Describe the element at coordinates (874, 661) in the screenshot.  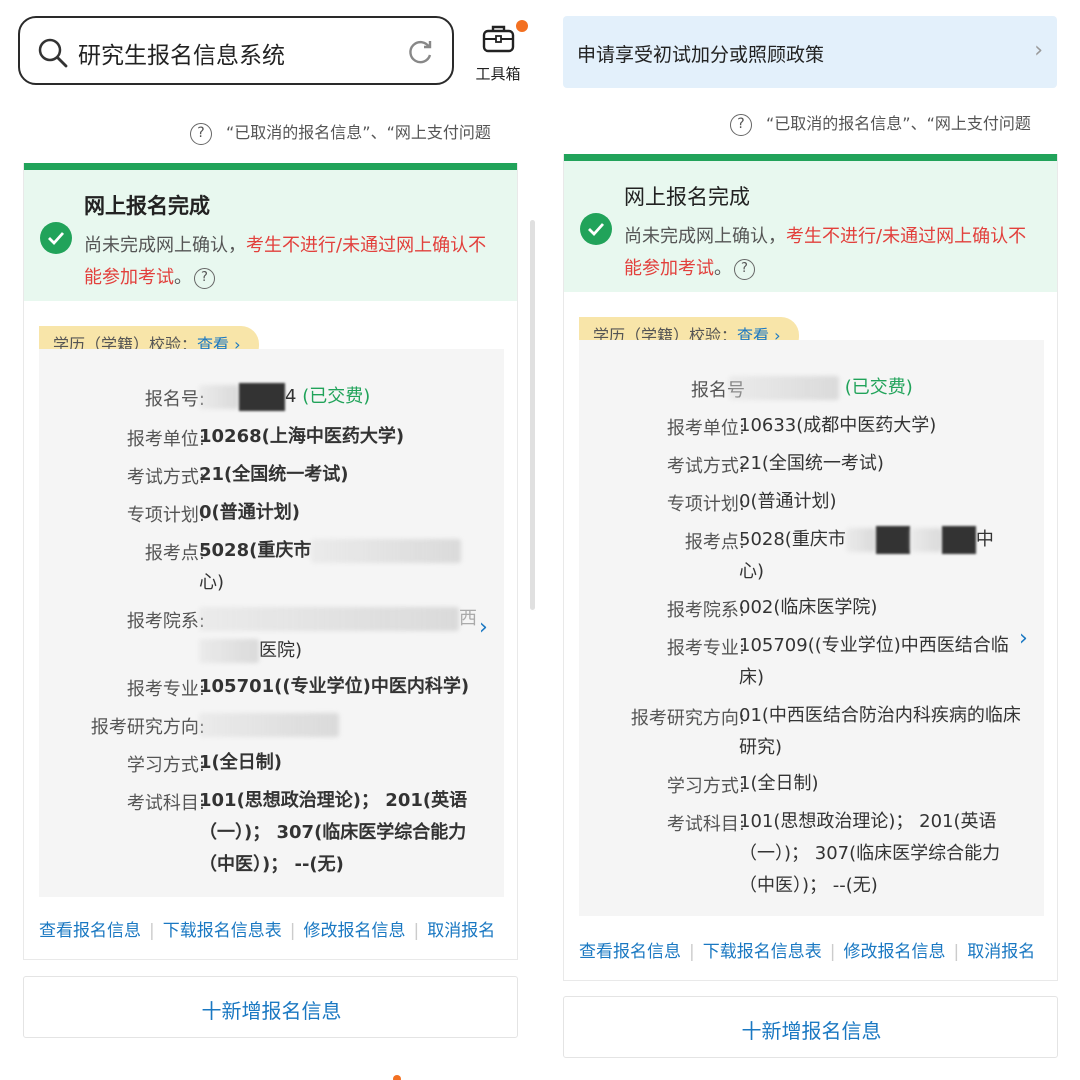
I see `field-value: 105709((专业学位)中西医结合临床)` at that location.